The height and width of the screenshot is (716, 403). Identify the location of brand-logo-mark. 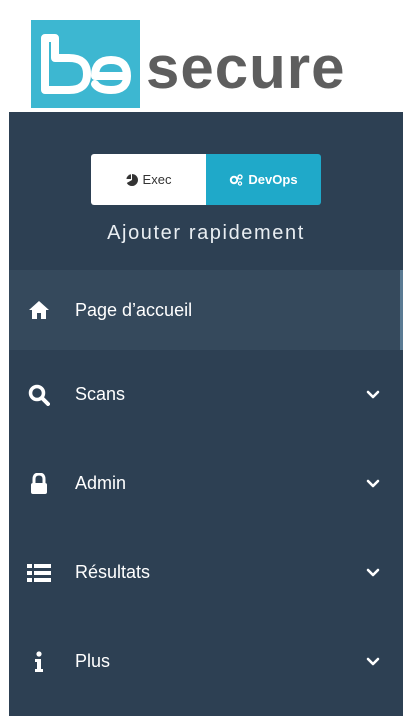
(85, 64).